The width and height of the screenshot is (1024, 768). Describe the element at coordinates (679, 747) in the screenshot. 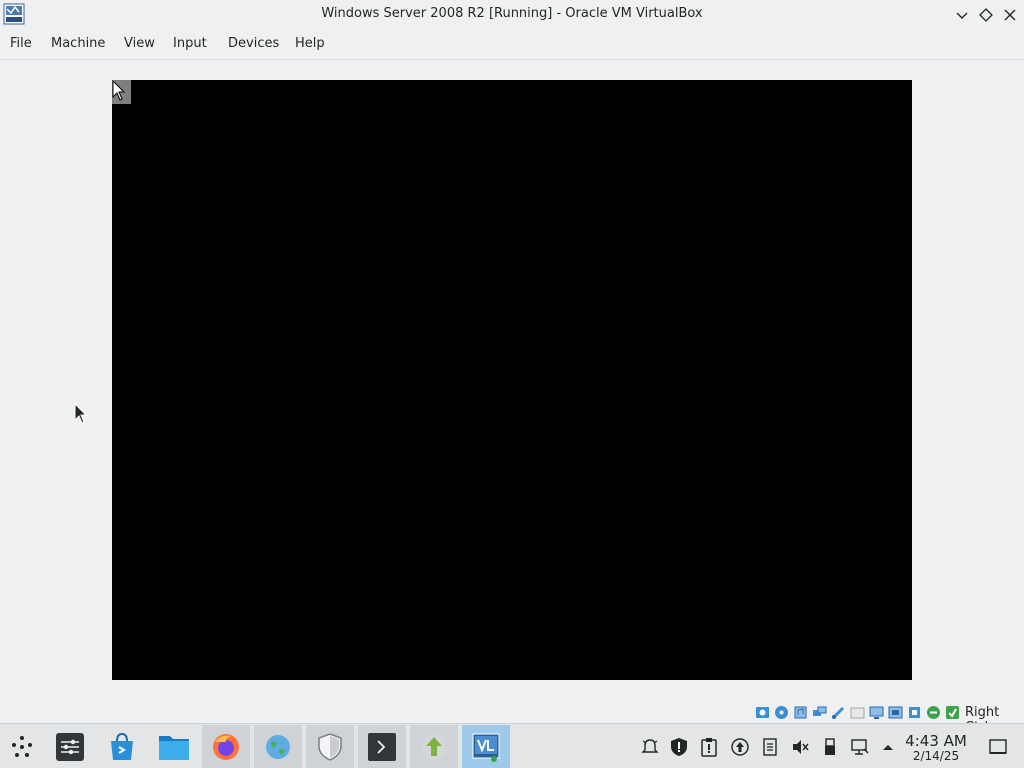

I see `security-status-icon` at that location.